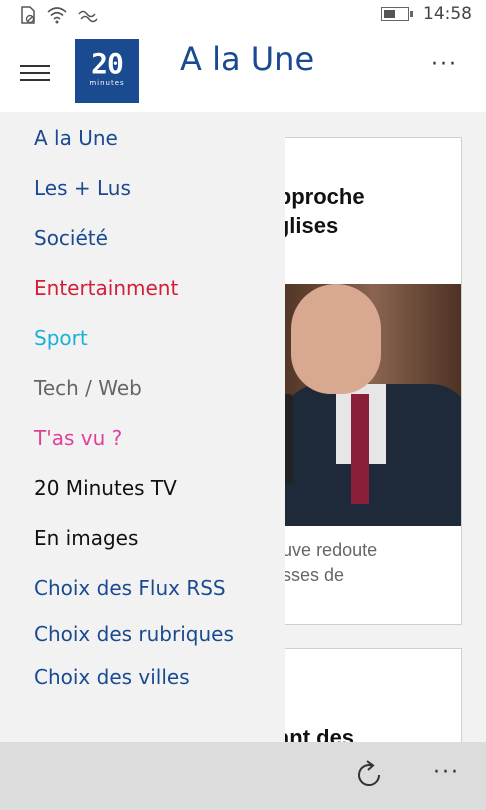  What do you see at coordinates (247, 59) in the screenshot?
I see `page-title: A la Une` at bounding box center [247, 59].